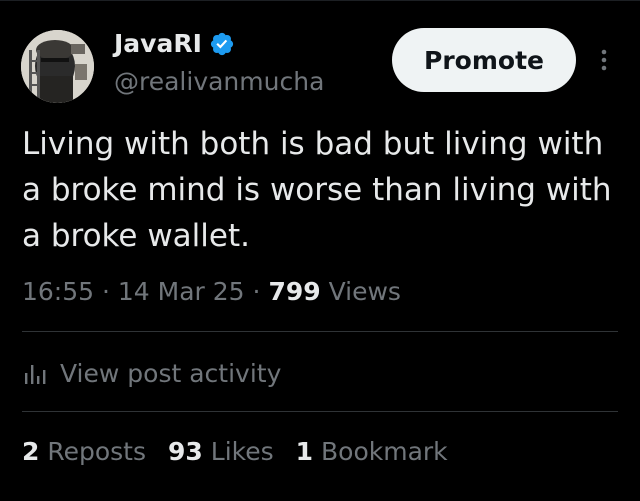 This screenshot has height=501, width=640. I want to click on bookmarks-count: 1, so click(304, 451).